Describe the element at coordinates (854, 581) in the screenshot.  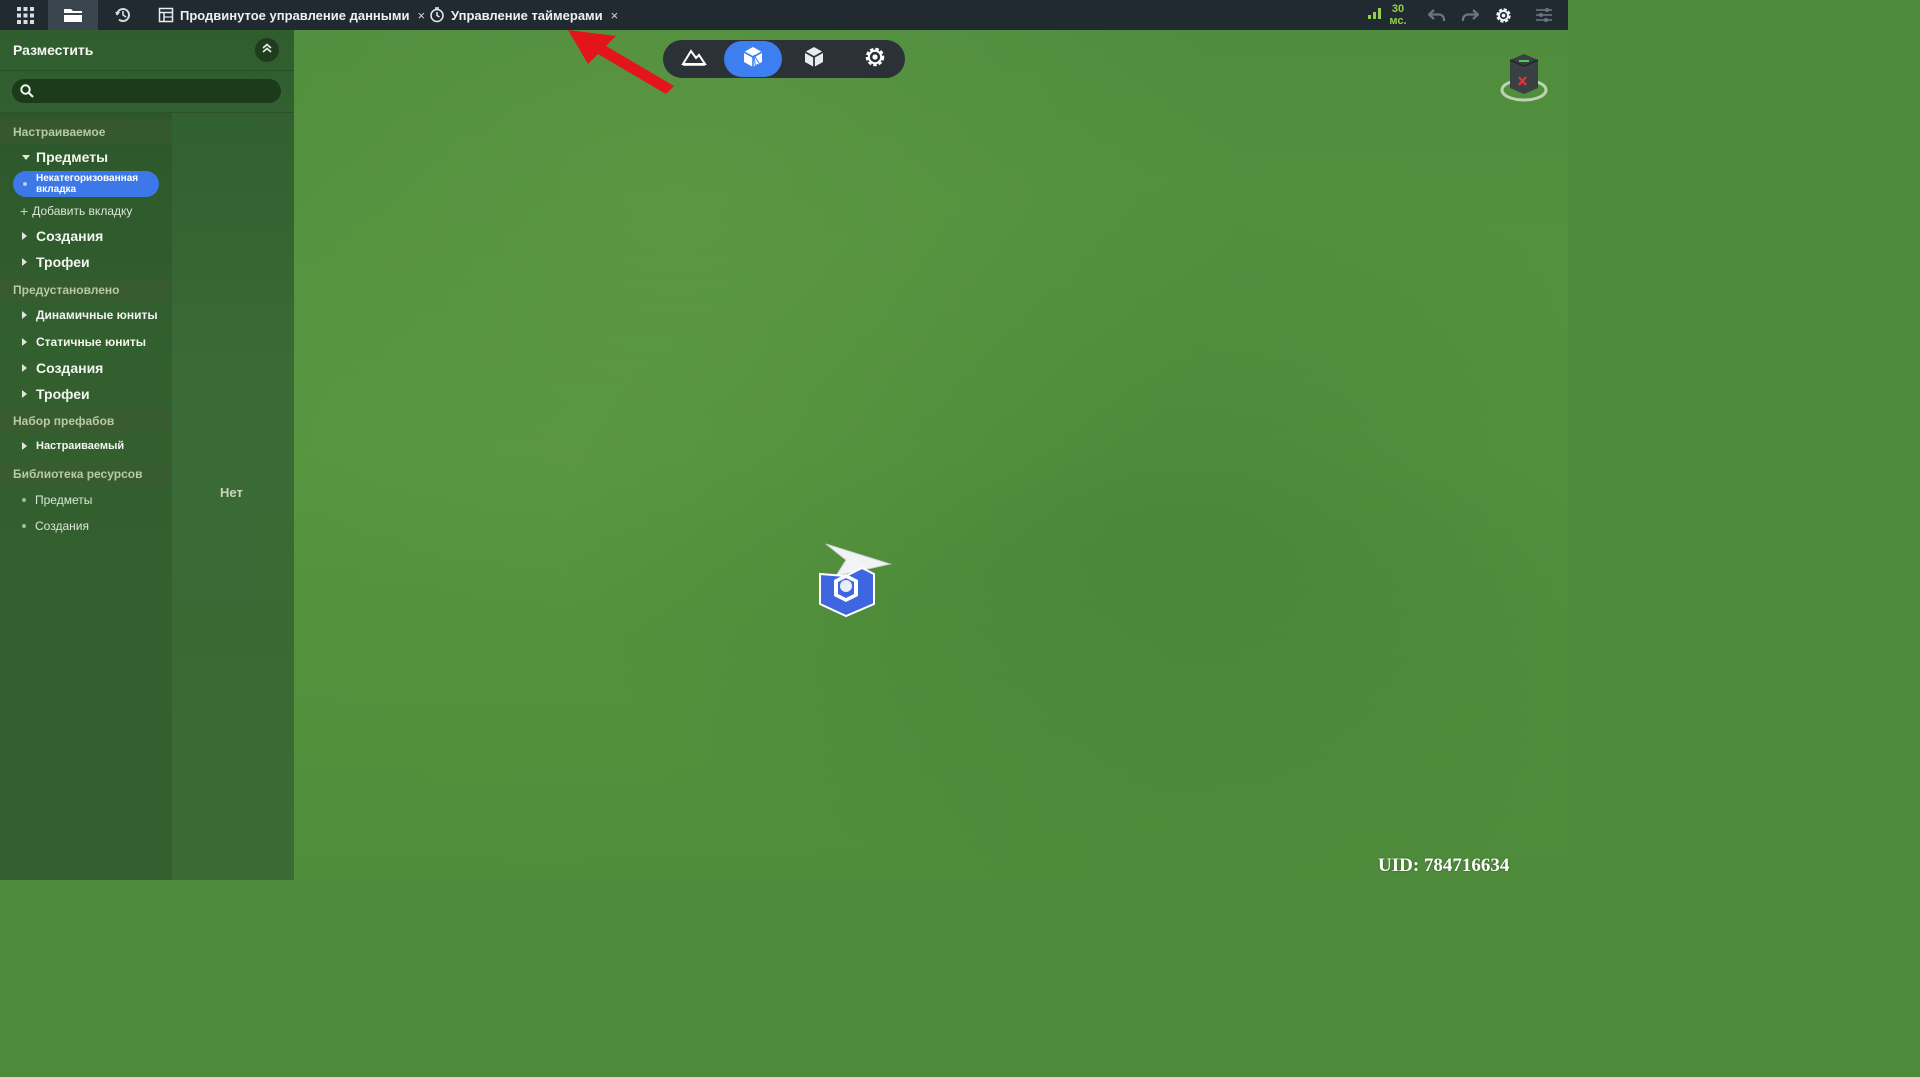
I see `spawn-point-marker` at that location.